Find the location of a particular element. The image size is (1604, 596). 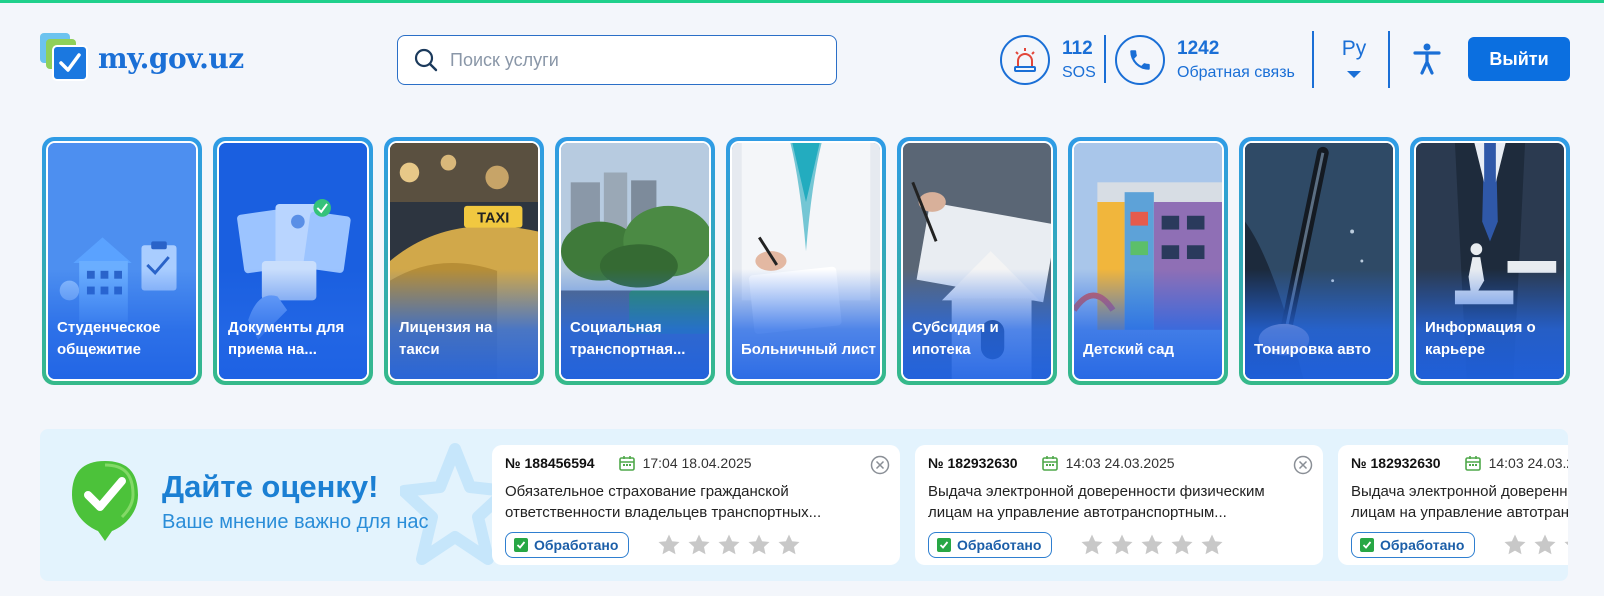

search-input is located at coordinates (630, 60).